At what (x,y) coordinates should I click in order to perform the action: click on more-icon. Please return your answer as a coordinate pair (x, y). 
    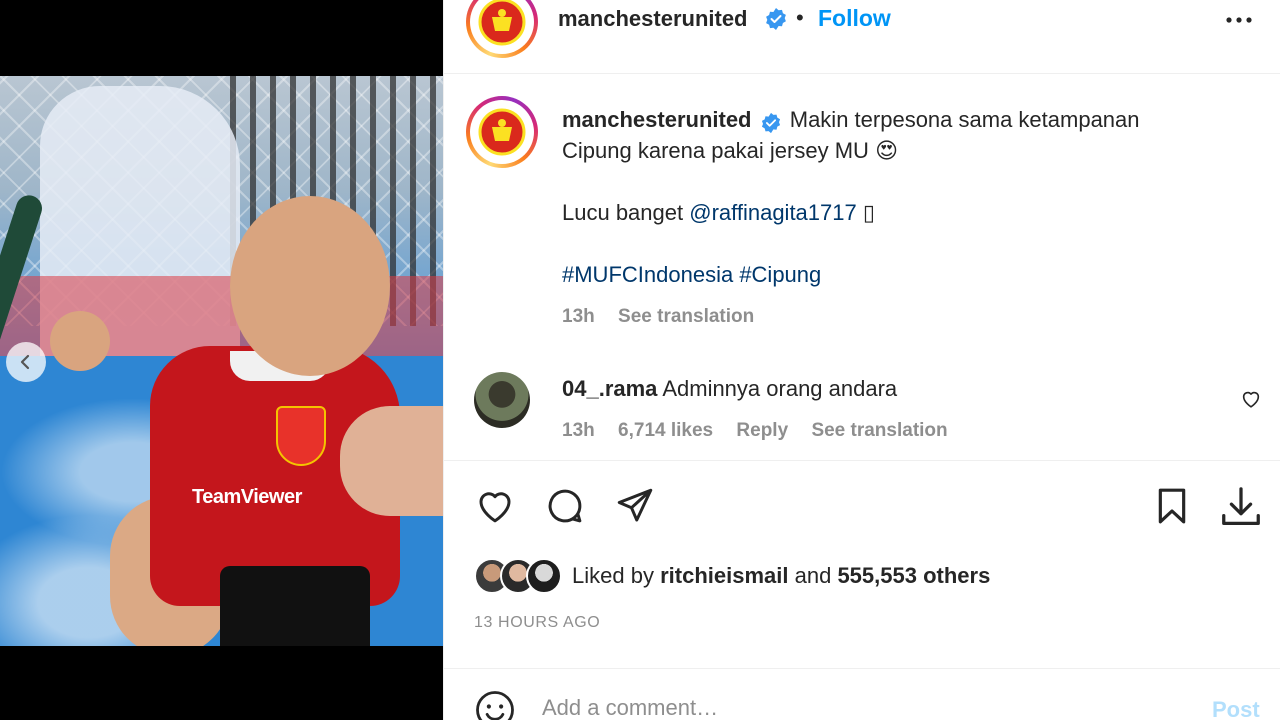
    Looking at the image, I should click on (1239, 20).